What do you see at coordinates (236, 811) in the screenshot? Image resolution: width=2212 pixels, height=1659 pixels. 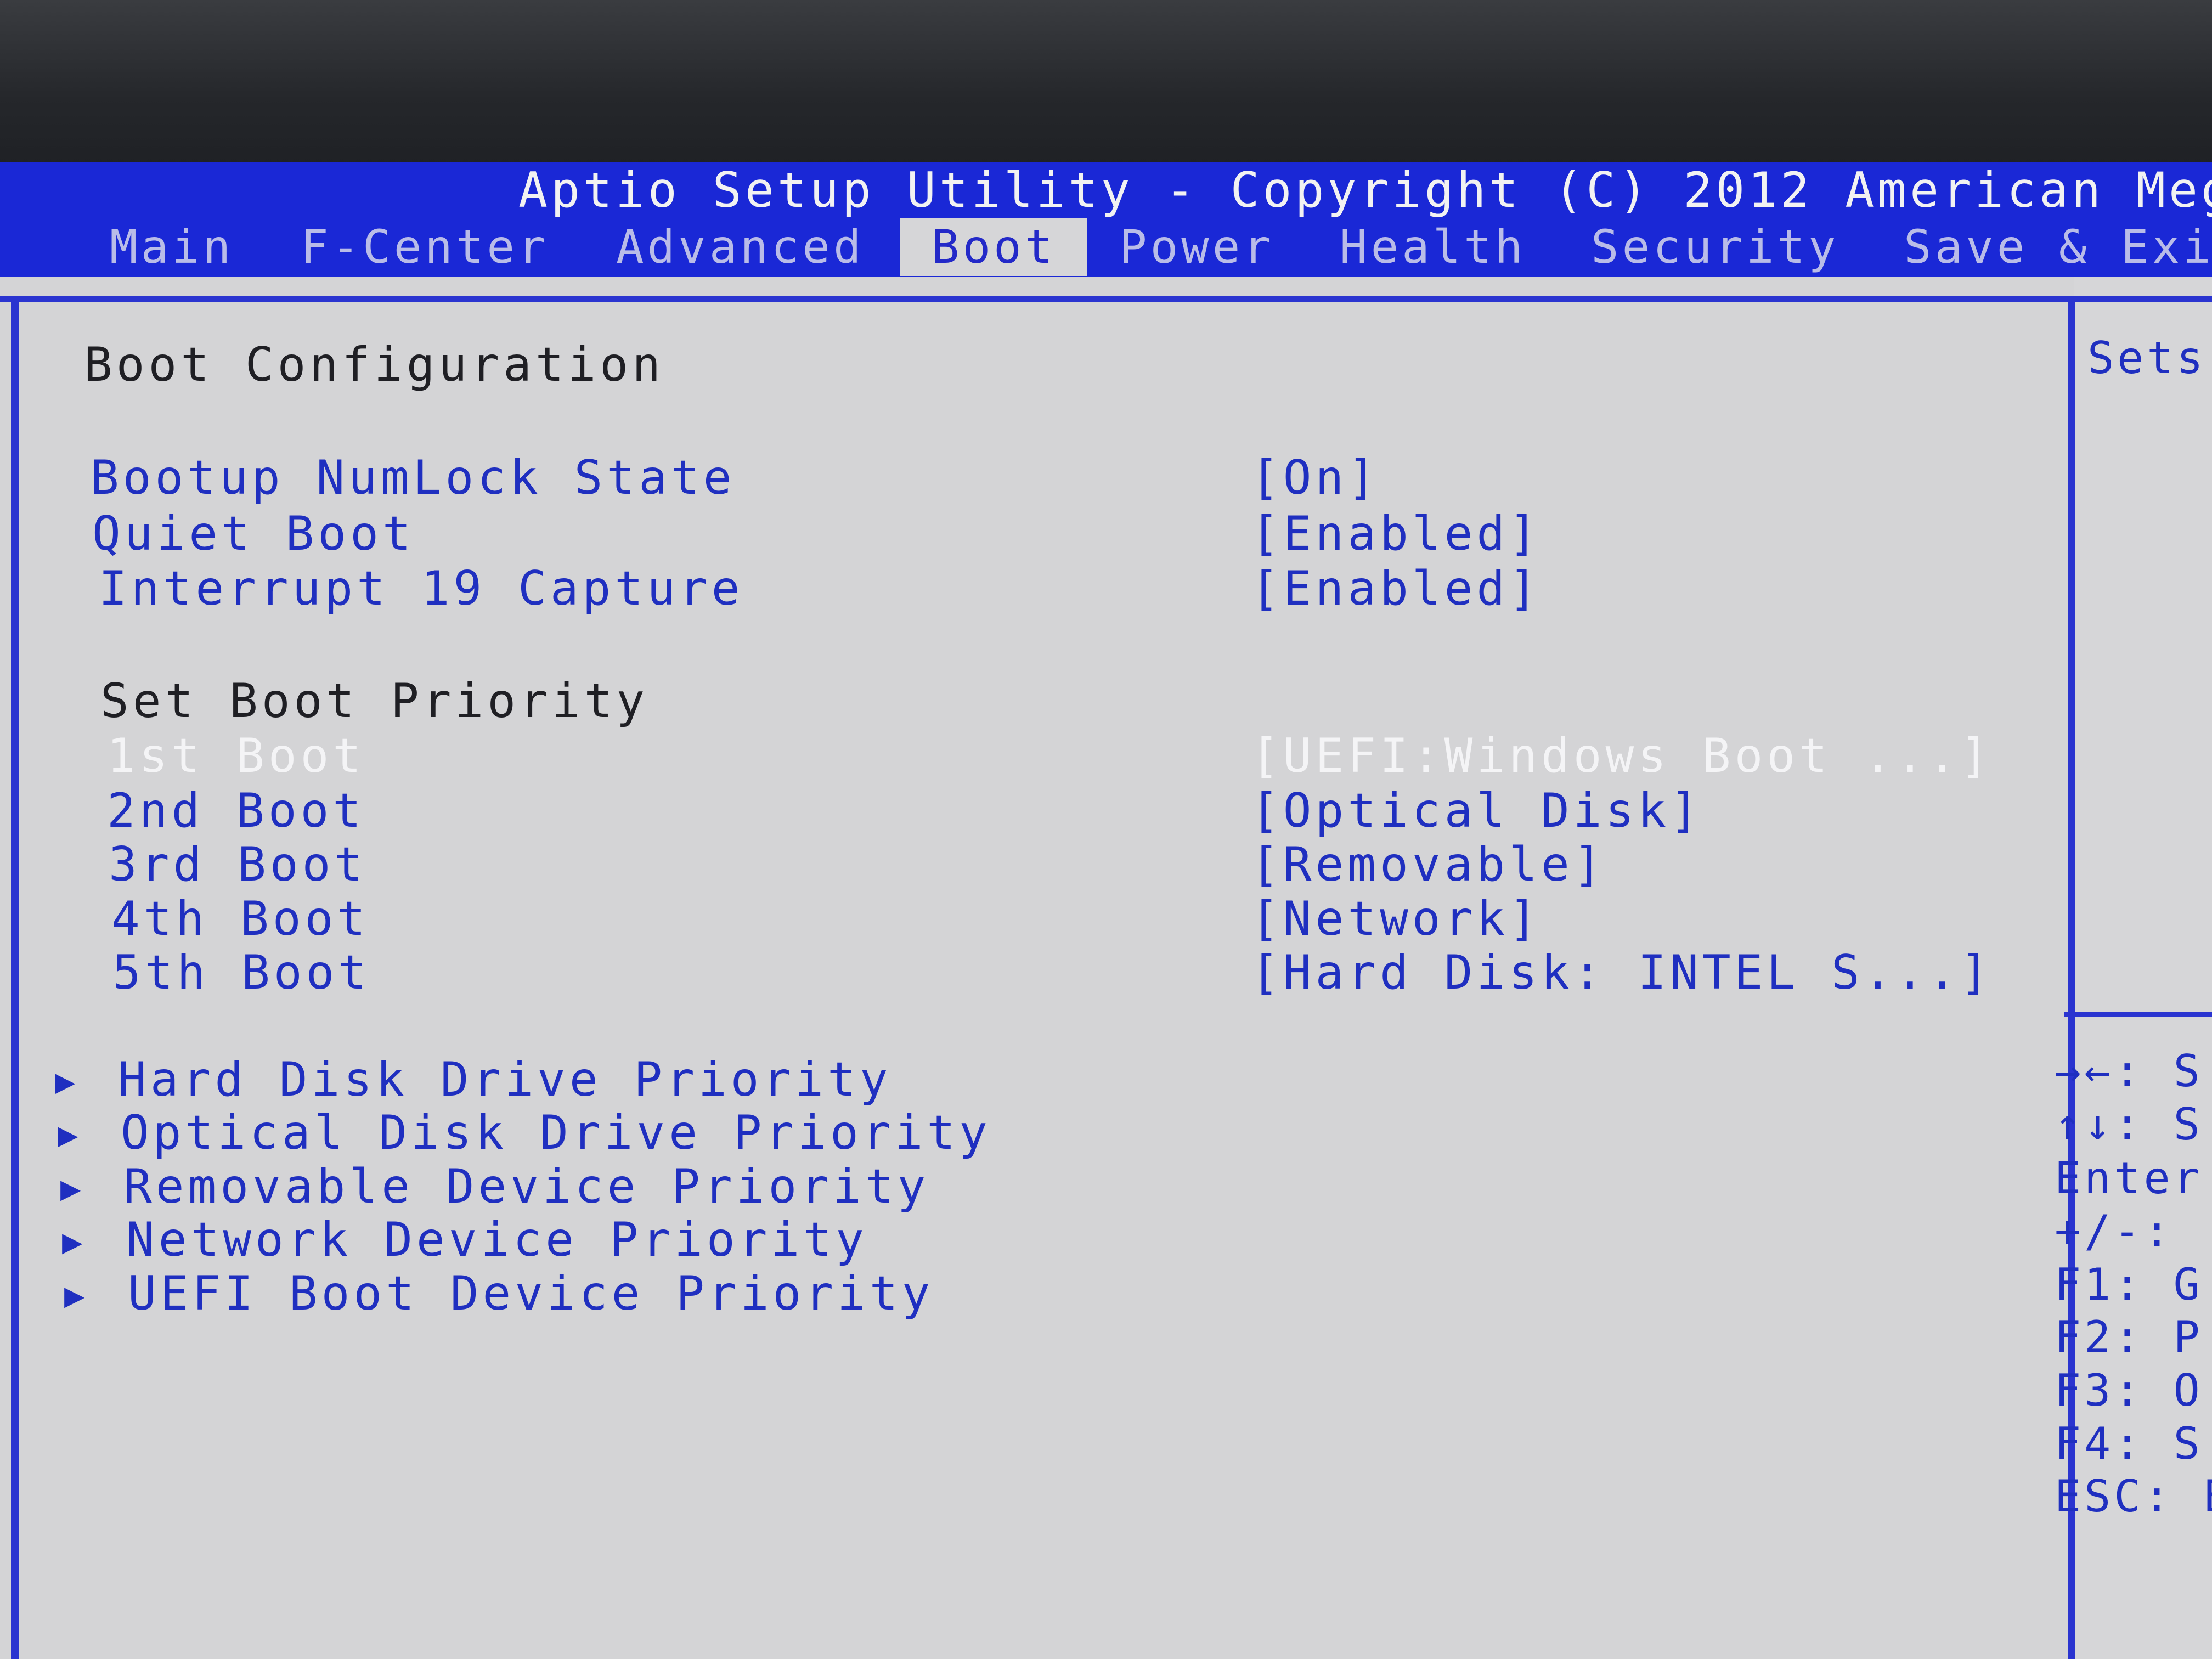 I see `boot-order-2-label: 2nd Boot` at bounding box center [236, 811].